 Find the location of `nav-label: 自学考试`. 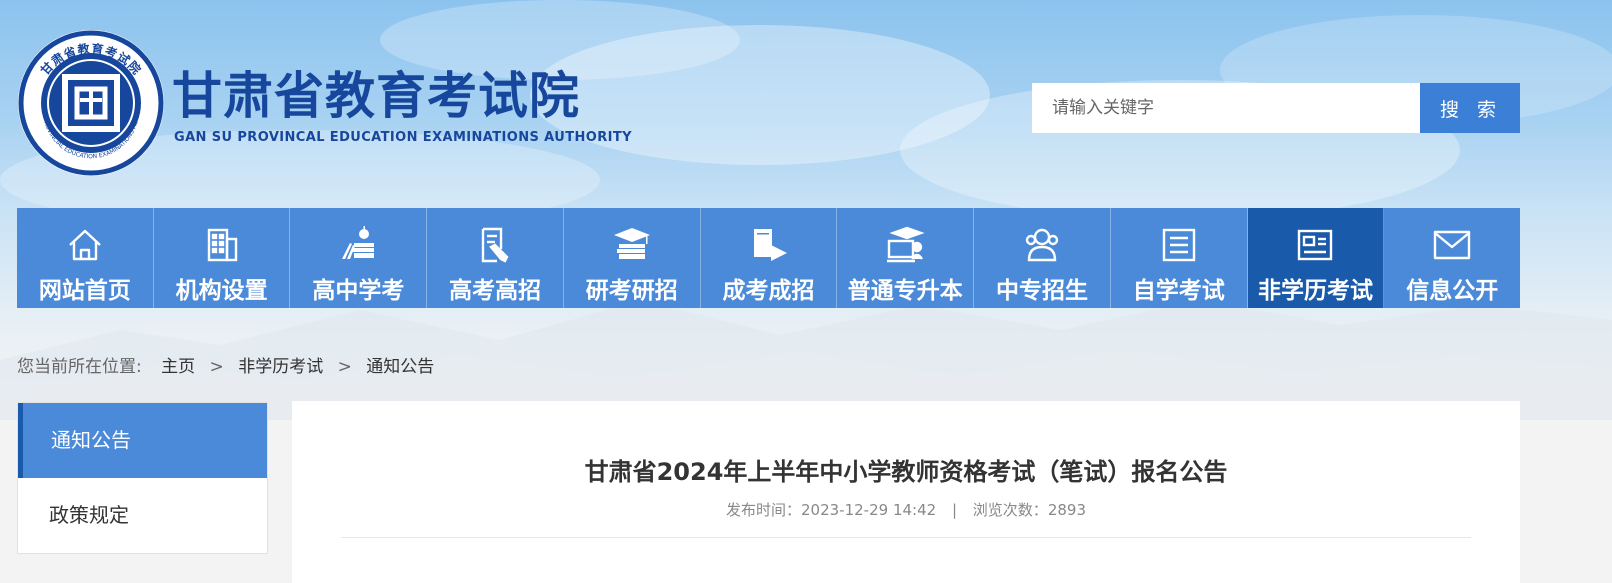

nav-label: 自学考试 is located at coordinates (1178, 291).